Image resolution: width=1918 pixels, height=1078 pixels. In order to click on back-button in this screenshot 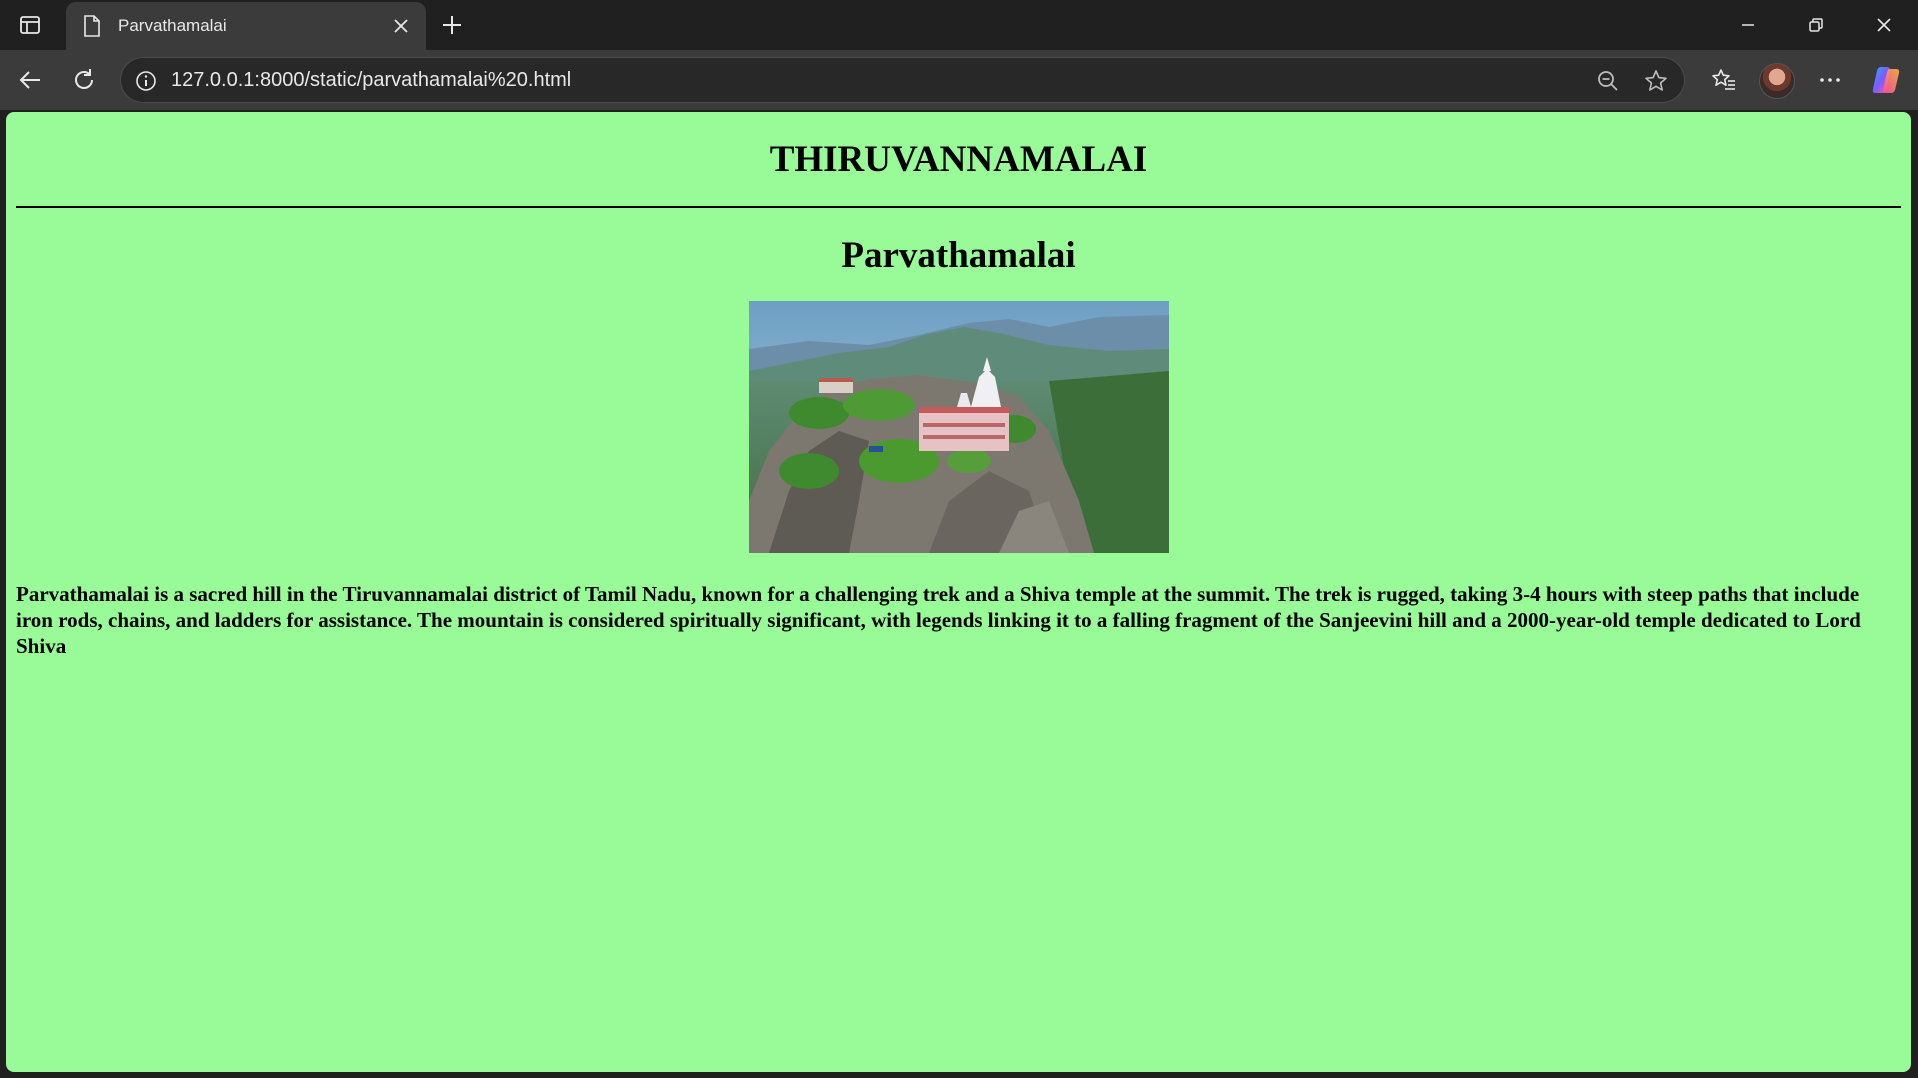, I will do `click(30, 80)`.